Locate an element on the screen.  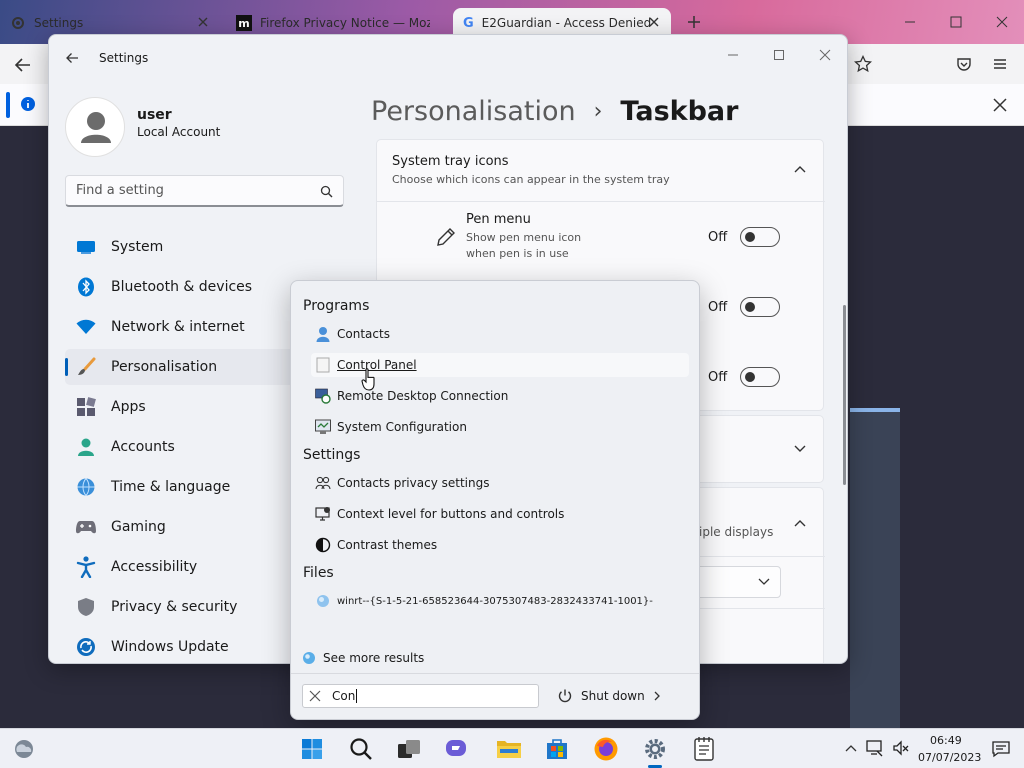
close-infobar-icon is located at coordinates (1000, 105).